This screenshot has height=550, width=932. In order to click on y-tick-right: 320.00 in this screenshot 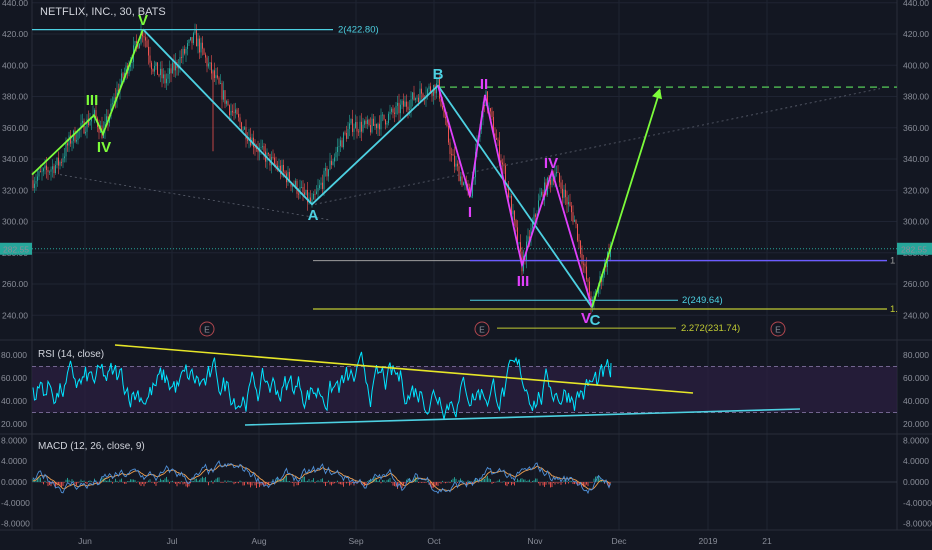, I will do `click(916, 190)`.